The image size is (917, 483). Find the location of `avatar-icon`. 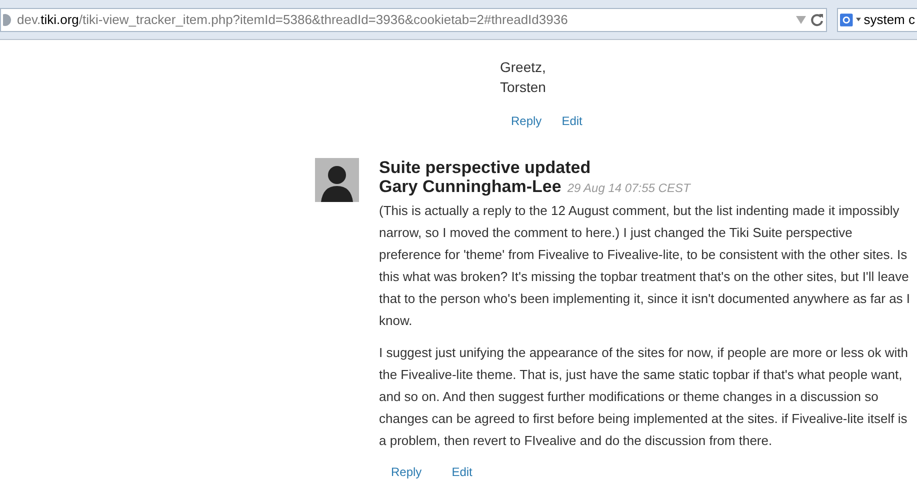

avatar-icon is located at coordinates (337, 180).